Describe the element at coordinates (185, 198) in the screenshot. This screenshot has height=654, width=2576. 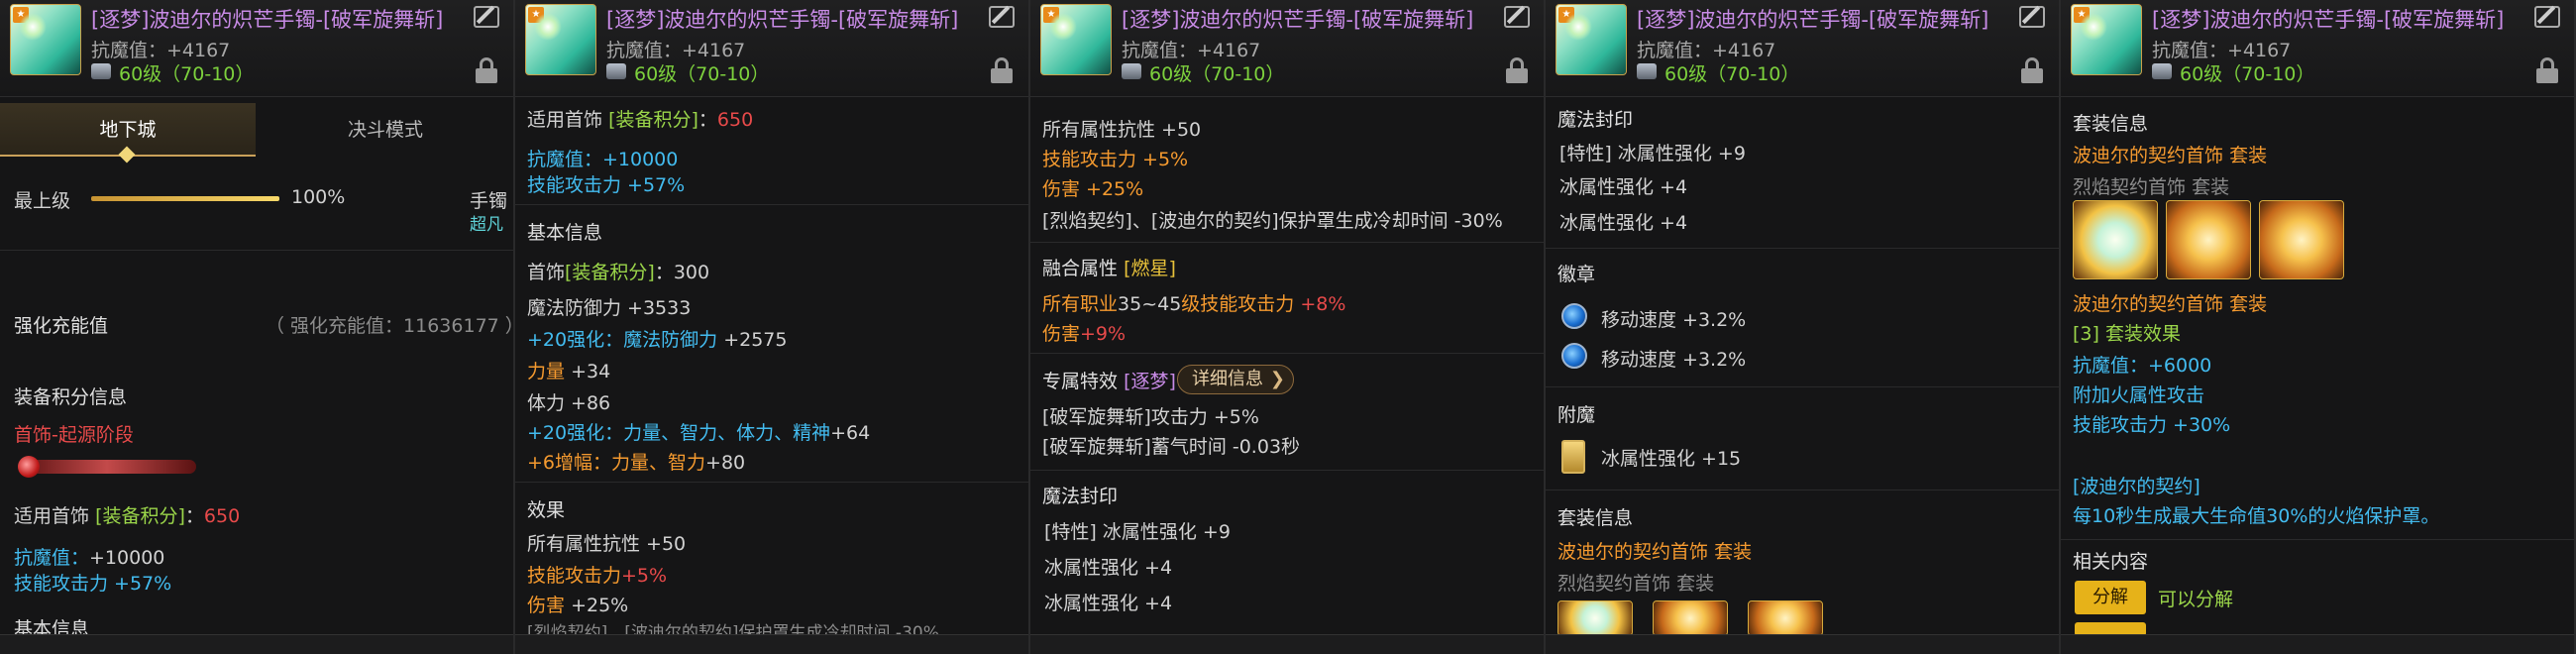
I see `grade-progress-bar` at that location.